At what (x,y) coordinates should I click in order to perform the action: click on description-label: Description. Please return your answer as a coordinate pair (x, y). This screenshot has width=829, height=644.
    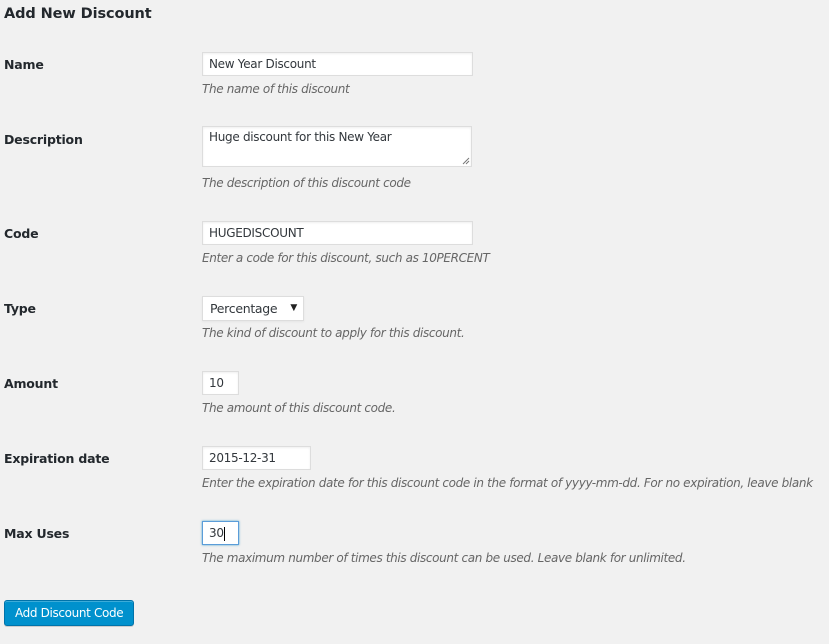
    Looking at the image, I should click on (43, 139).